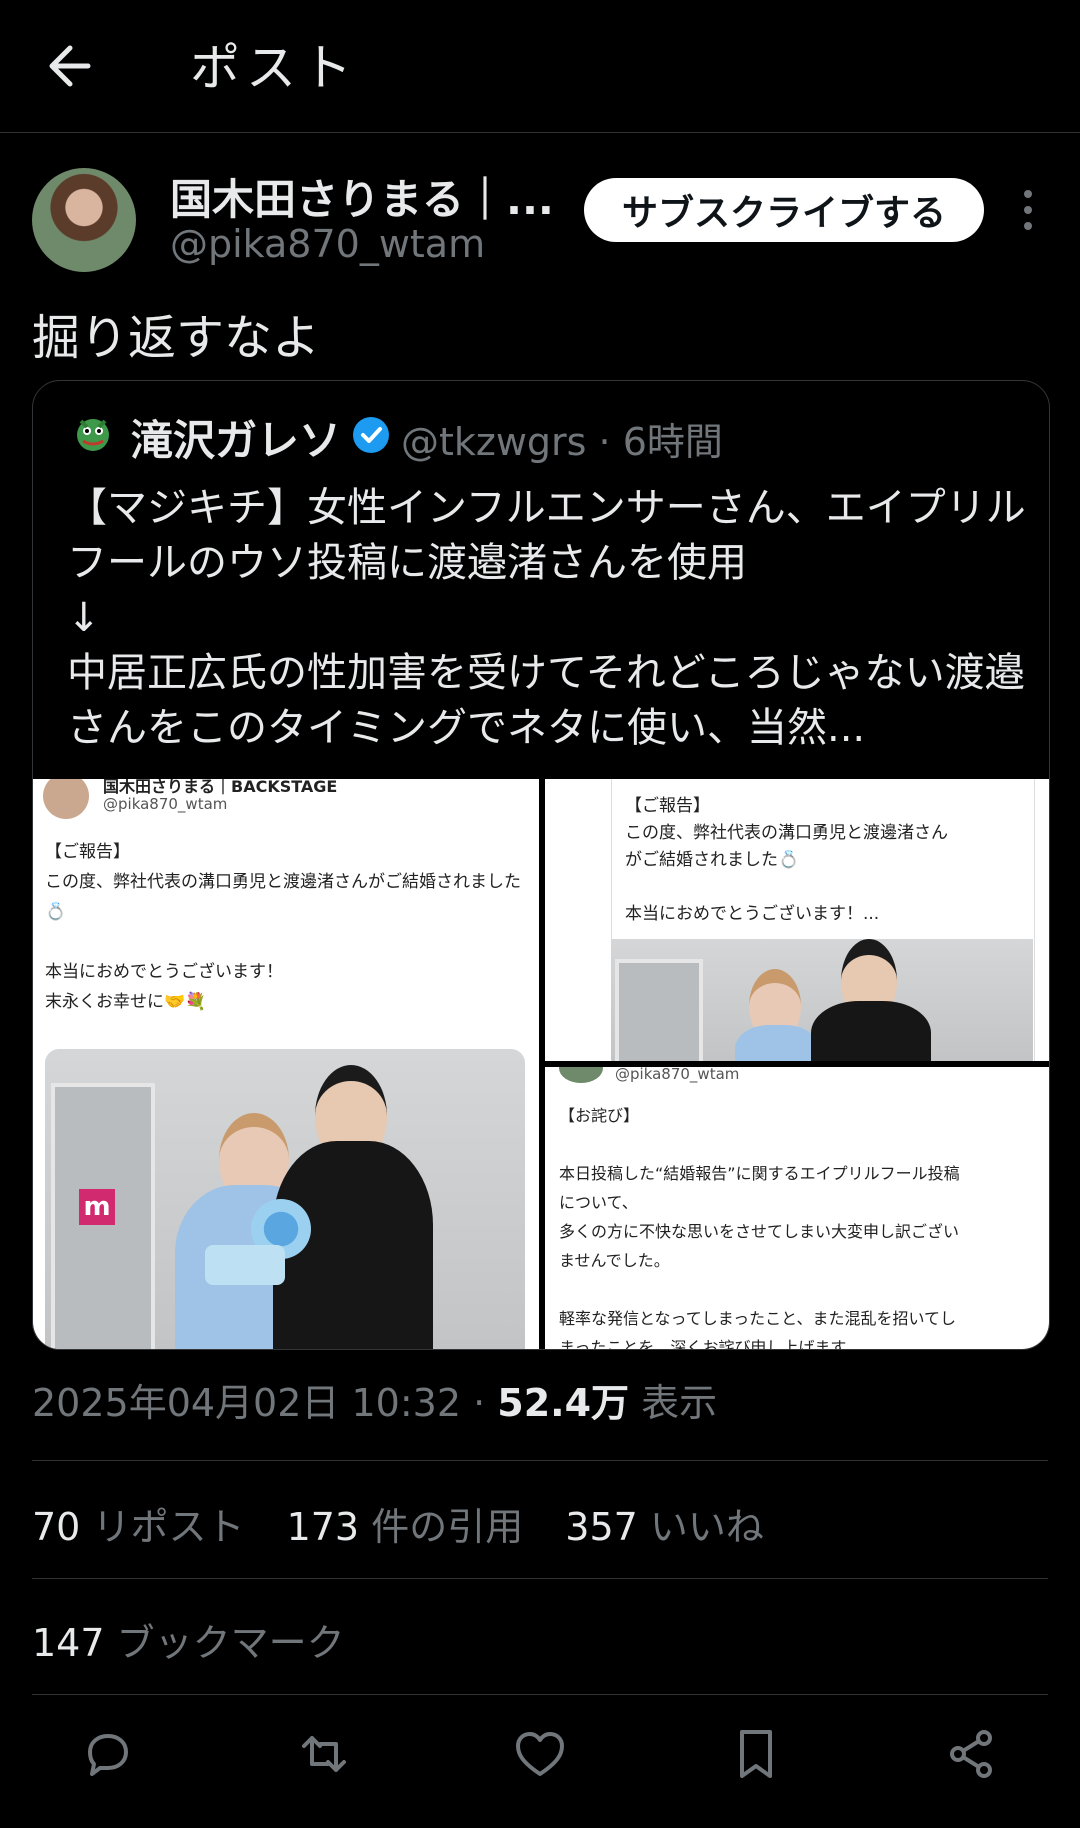 This screenshot has height=1828, width=1080. Describe the element at coordinates (323, 1527) in the screenshot. I see `quotes-count: 173` at that location.